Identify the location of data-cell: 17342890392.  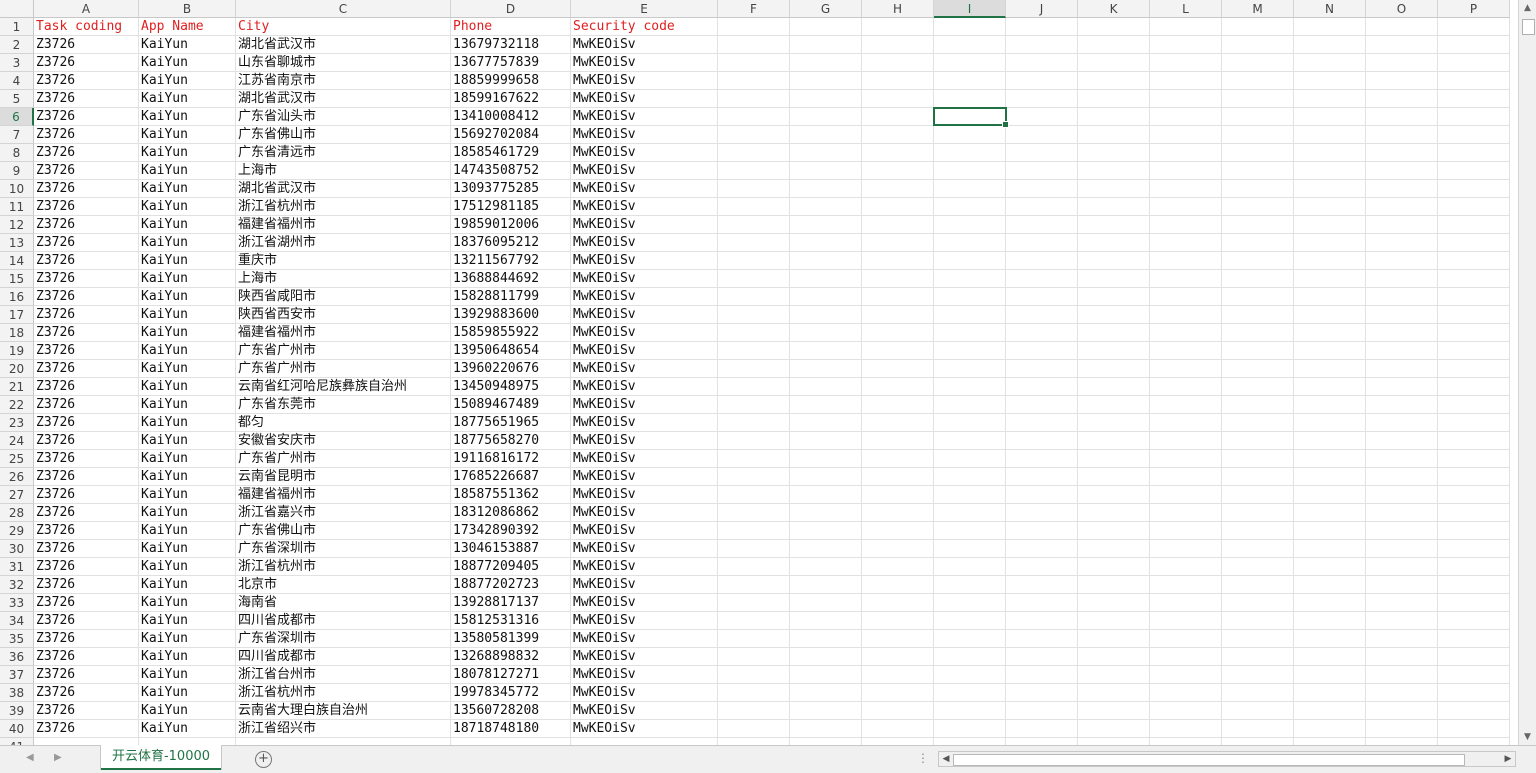
(511, 531).